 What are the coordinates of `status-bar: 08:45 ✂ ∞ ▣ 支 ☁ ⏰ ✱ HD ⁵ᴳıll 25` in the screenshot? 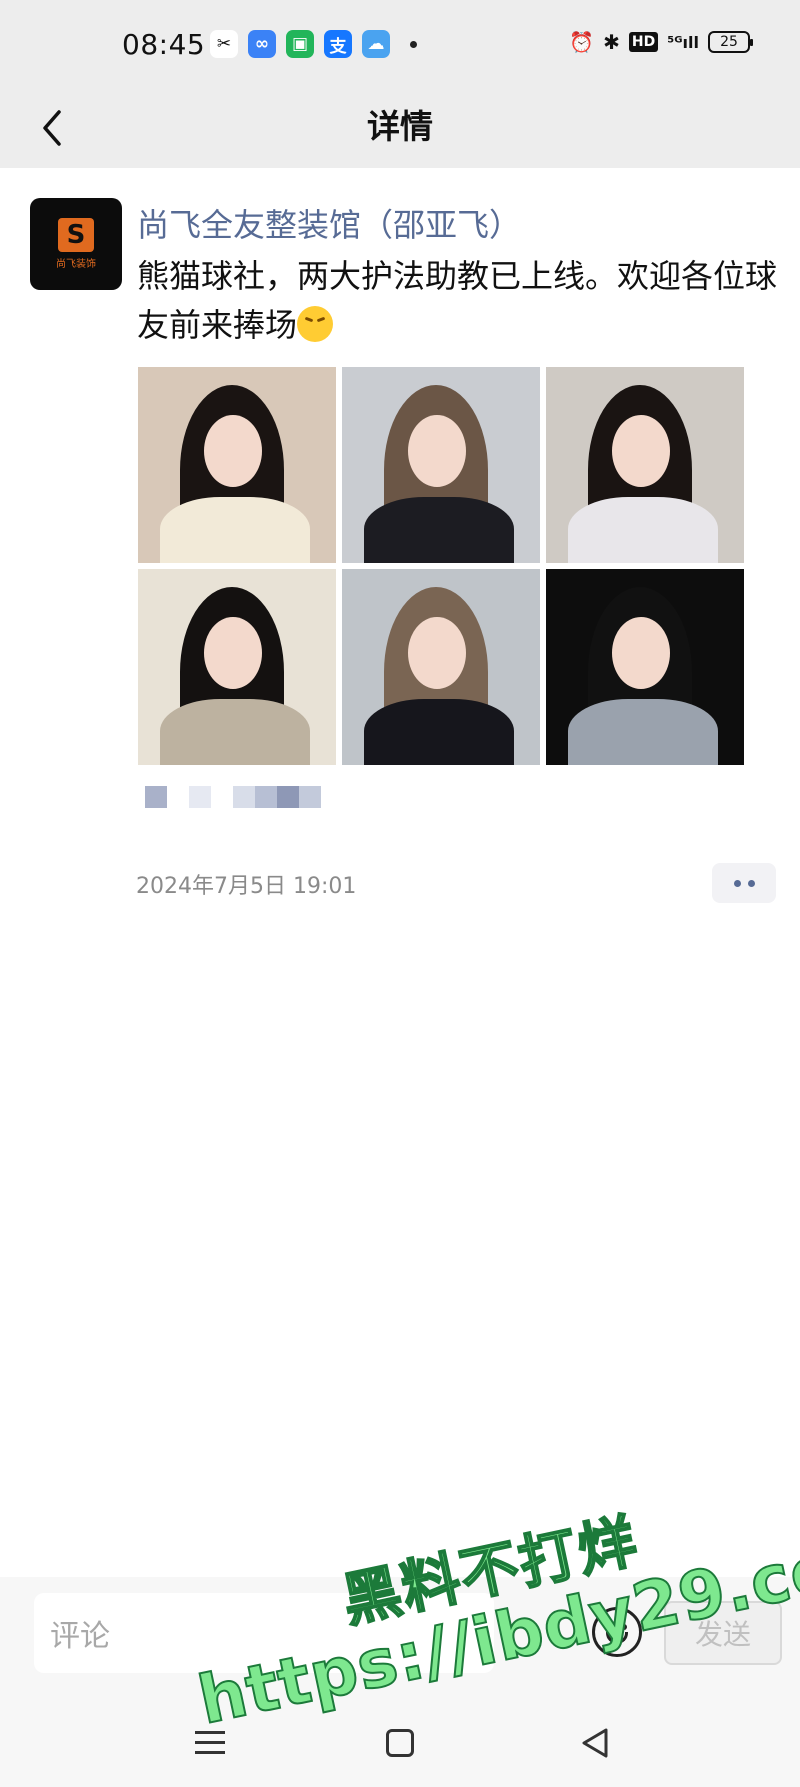 It's located at (400, 46).